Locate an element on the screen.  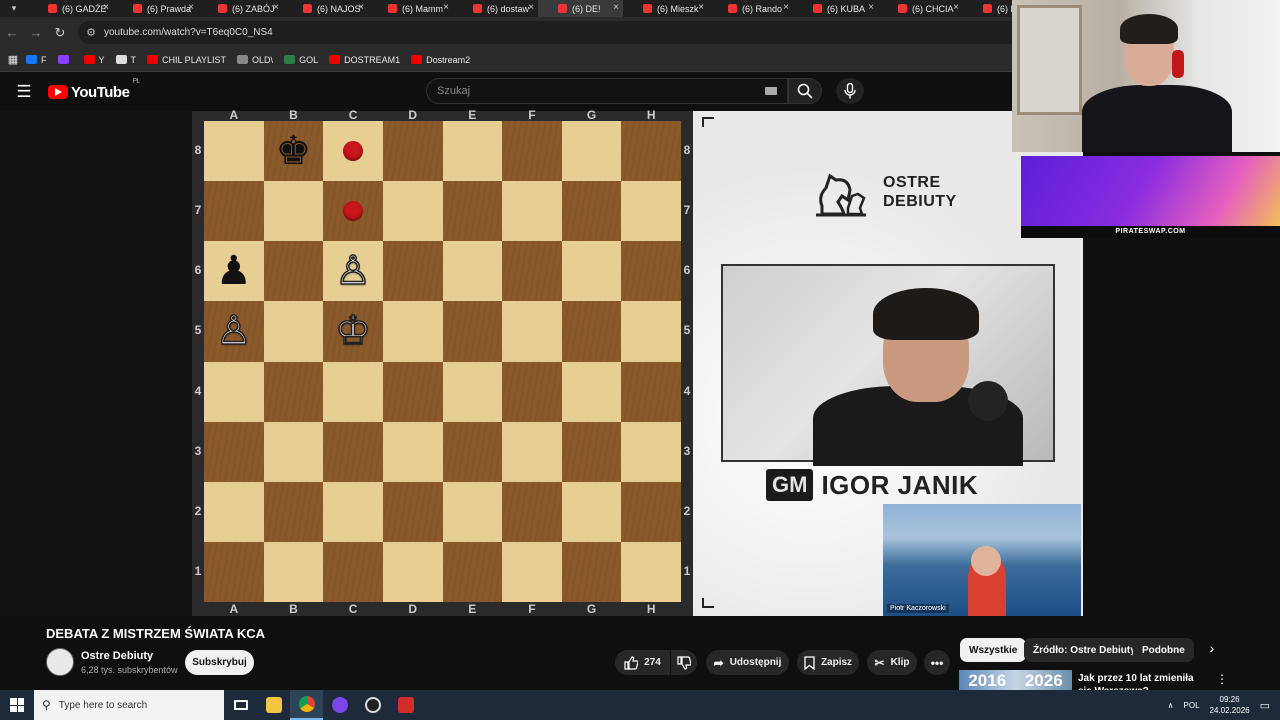
voice-search-button is located at coordinates (850, 91).